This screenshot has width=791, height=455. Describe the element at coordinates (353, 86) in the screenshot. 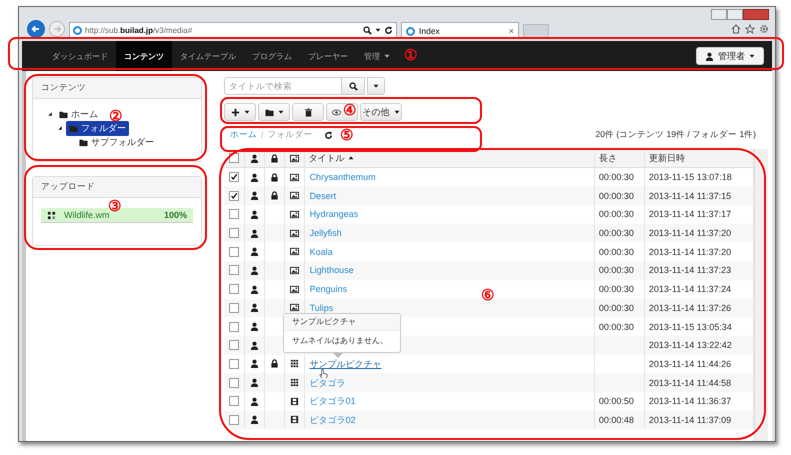

I see `search-button` at that location.